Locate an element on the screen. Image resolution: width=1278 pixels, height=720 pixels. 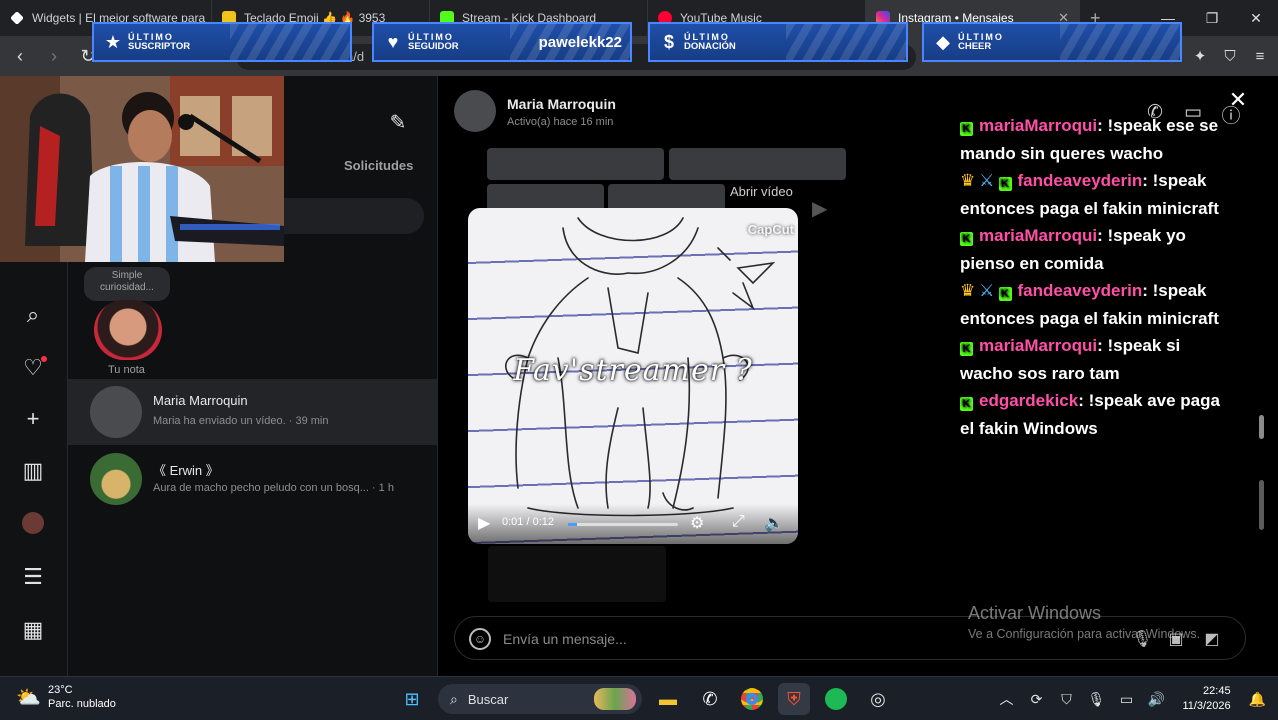
video-controls: ▶ 0:01 / 0:12 ⚙ ⤢ 🔈 is located at coordinates (633, 524).